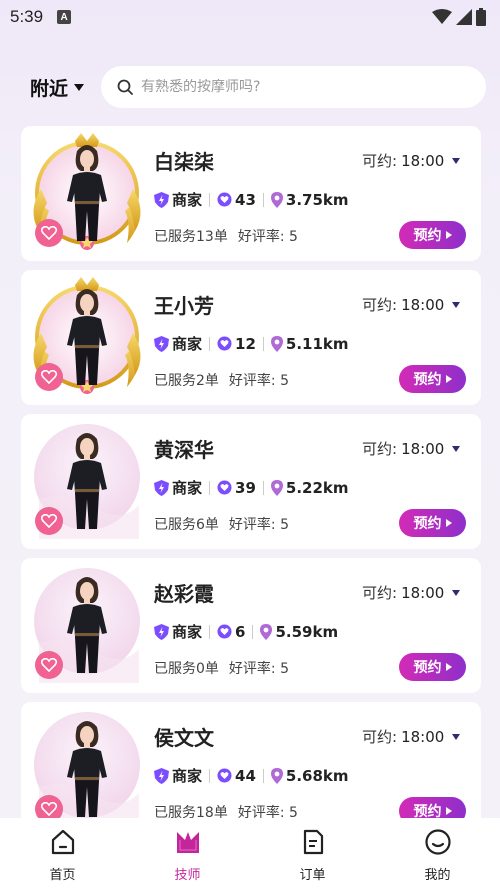  Describe the element at coordinates (317, 199) in the screenshot. I see `therapist-distance: 3.75km` at that location.